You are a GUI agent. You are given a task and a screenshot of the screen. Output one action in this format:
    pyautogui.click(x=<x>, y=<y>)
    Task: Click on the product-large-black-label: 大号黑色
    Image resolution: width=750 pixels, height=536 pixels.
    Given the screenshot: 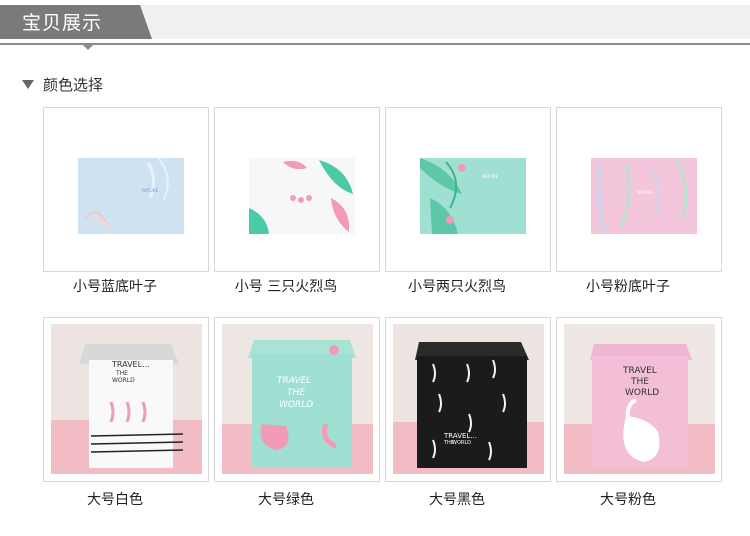 What is the action you would take?
    pyautogui.click(x=457, y=500)
    